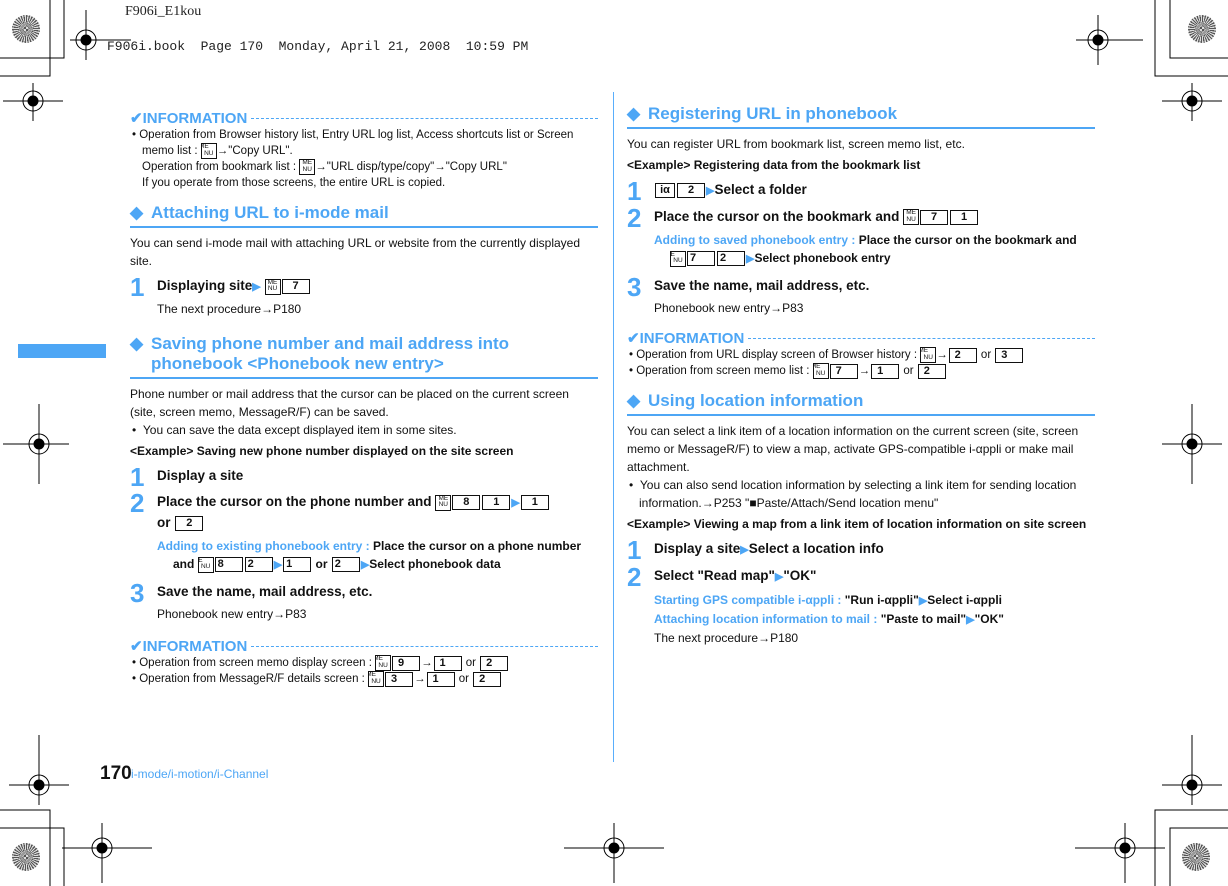 The image size is (1228, 886). Describe the element at coordinates (755, 550) in the screenshot. I see `step: 1 Display a site▶Select a location info` at that location.